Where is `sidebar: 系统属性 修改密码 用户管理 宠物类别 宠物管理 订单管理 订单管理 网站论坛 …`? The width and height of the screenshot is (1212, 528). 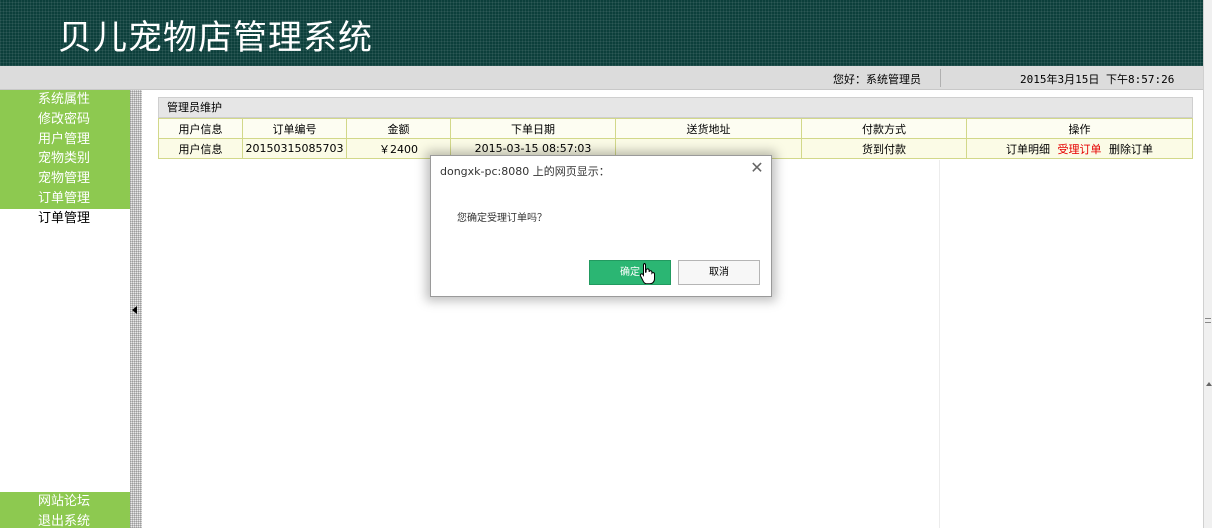 sidebar: 系统属性 修改密码 用户管理 宠物类别 宠物管理 订单管理 订单管理 网站论坛 … is located at coordinates (65, 309).